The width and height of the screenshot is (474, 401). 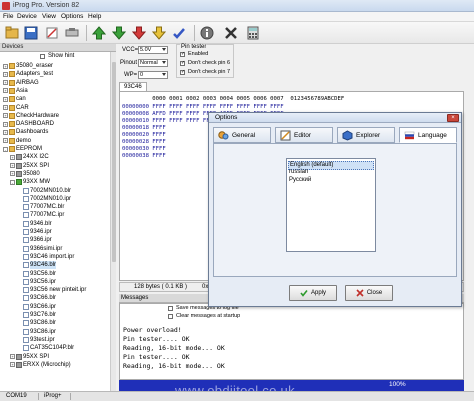 What do you see at coordinates (31, 33) in the screenshot?
I see `save-icon` at bounding box center [31, 33].